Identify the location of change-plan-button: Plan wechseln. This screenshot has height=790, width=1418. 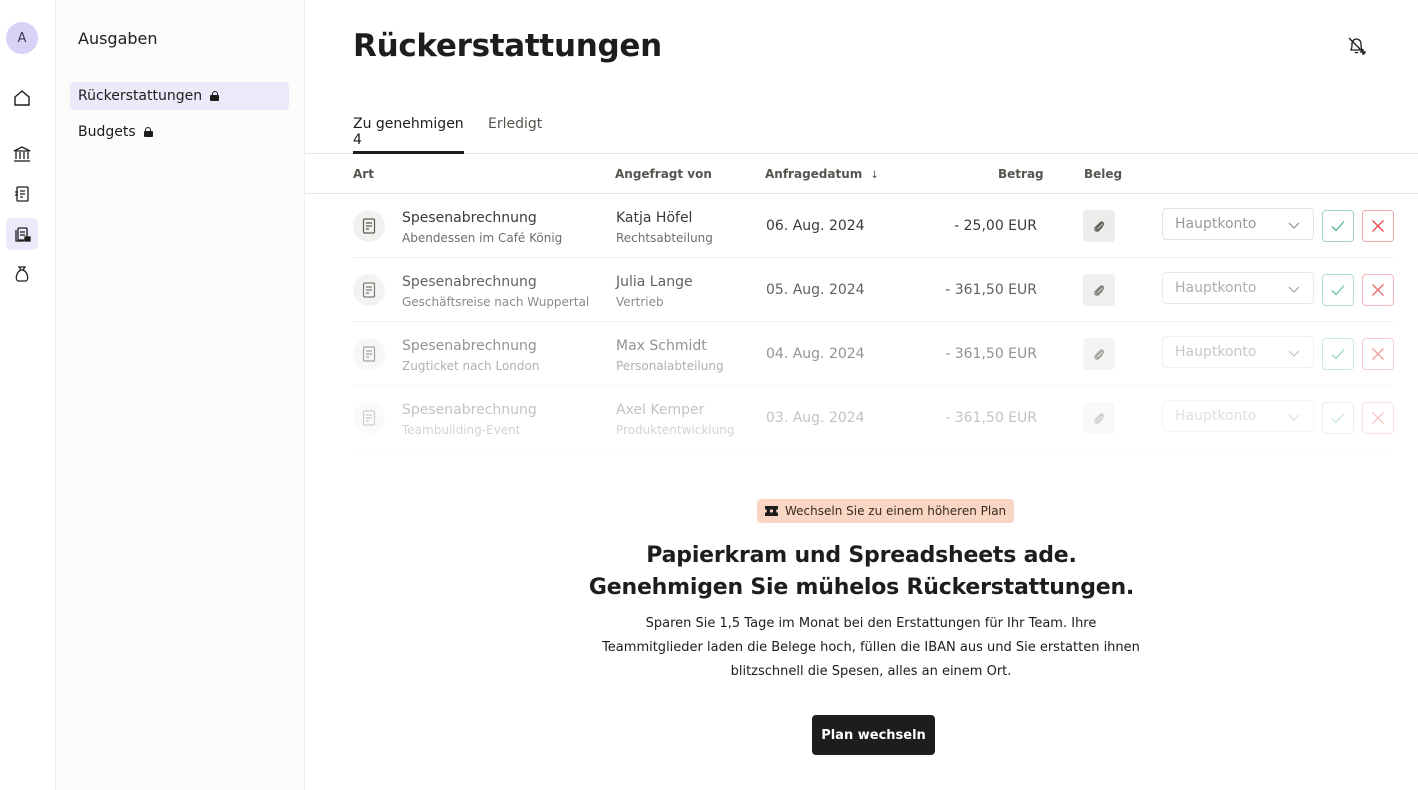
(873, 735).